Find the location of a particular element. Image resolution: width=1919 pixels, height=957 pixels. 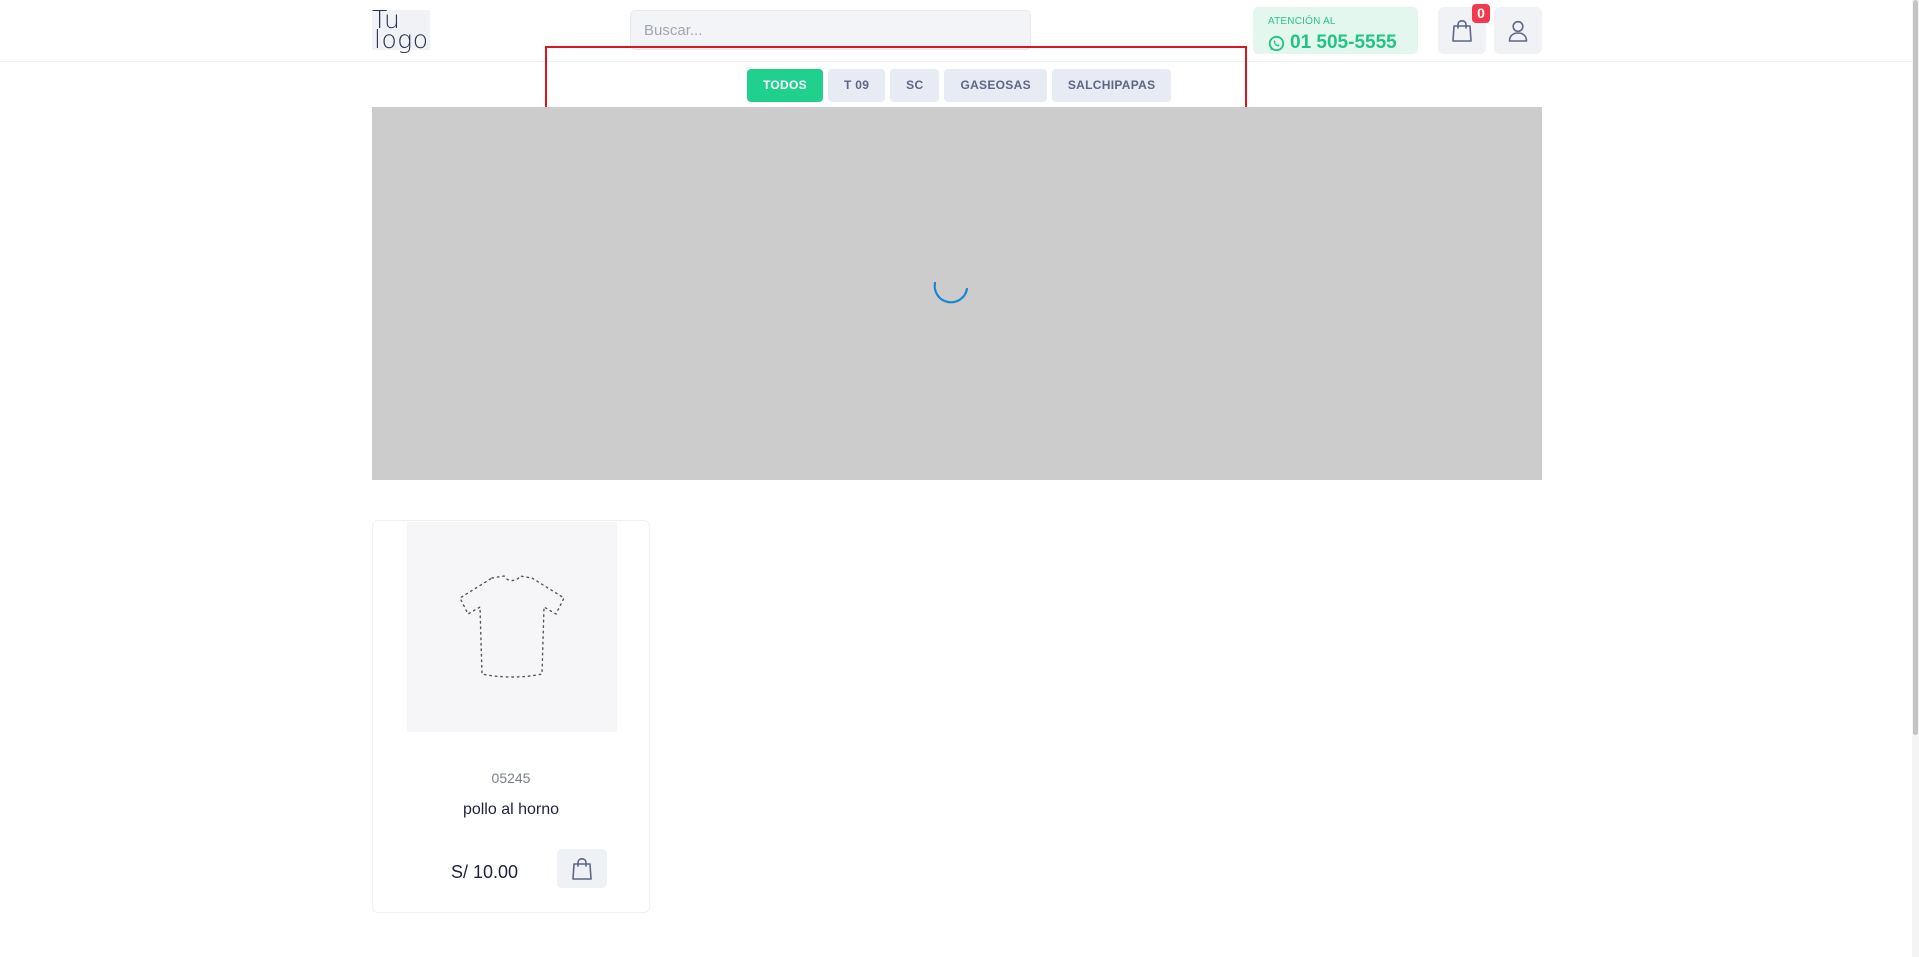

tshirt-placeholder-icon is located at coordinates (512, 626).